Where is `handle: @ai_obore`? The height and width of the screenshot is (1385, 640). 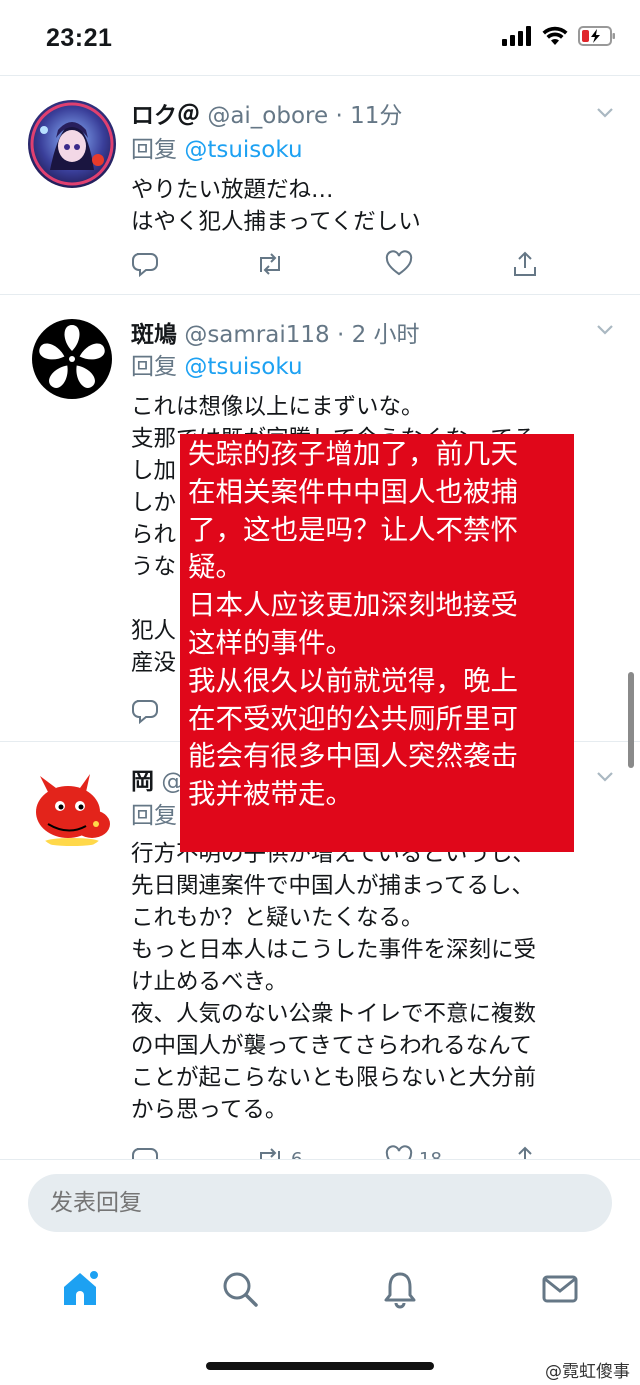
handle: @ai_obore is located at coordinates (267, 116).